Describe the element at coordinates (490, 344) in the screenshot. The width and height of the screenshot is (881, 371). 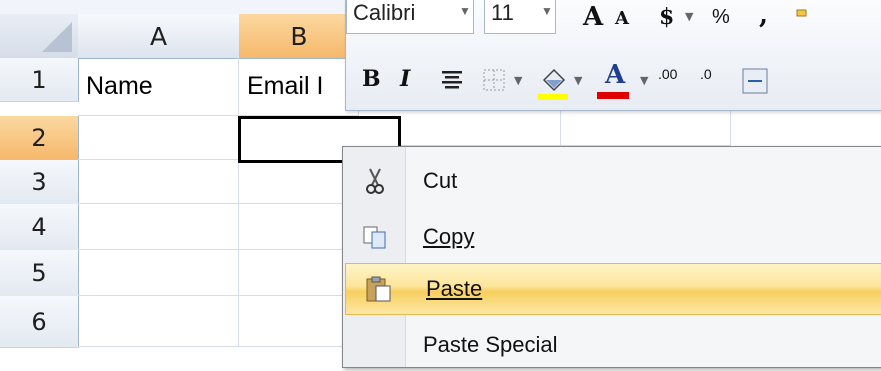
I see `menu-item-paste-special-label: Paste Special` at that location.